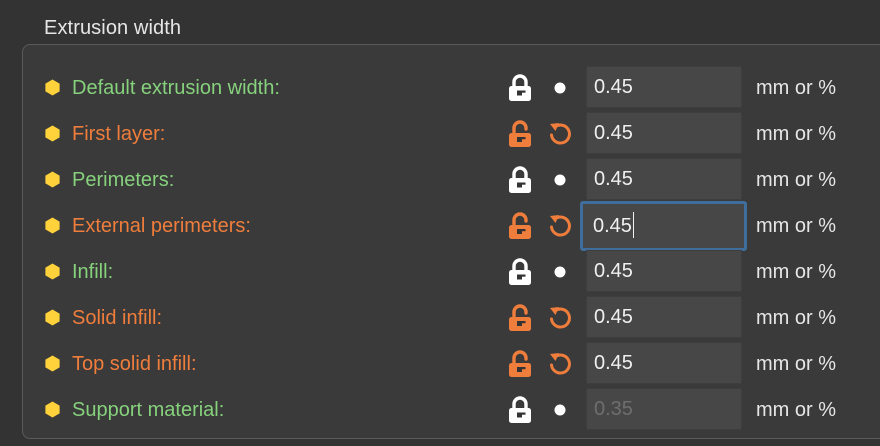 This screenshot has height=446, width=880. What do you see at coordinates (440, 318) in the screenshot?
I see `setting-row: Solid infill: 0.45 mm or %` at bounding box center [440, 318].